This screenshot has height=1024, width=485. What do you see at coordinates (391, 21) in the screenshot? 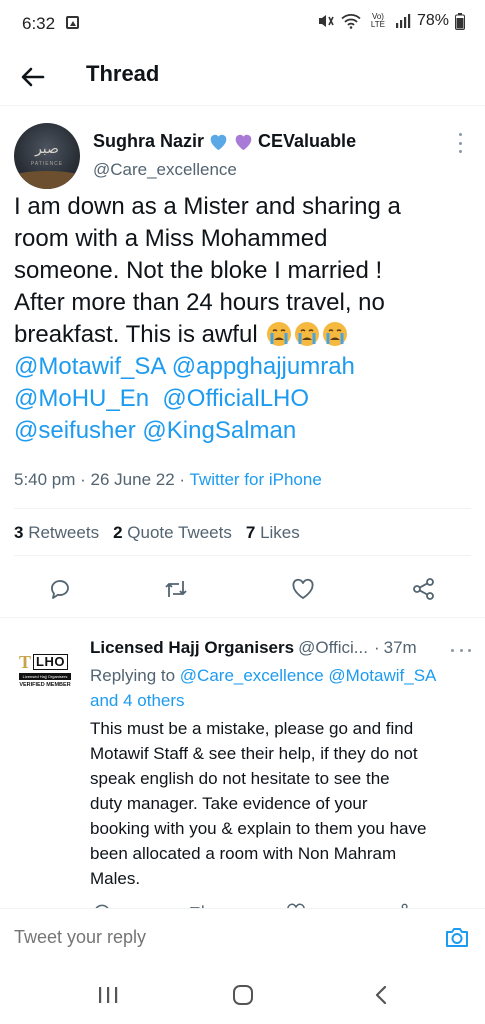
I see `status-icons: Vo) LTE 78%` at bounding box center [391, 21].